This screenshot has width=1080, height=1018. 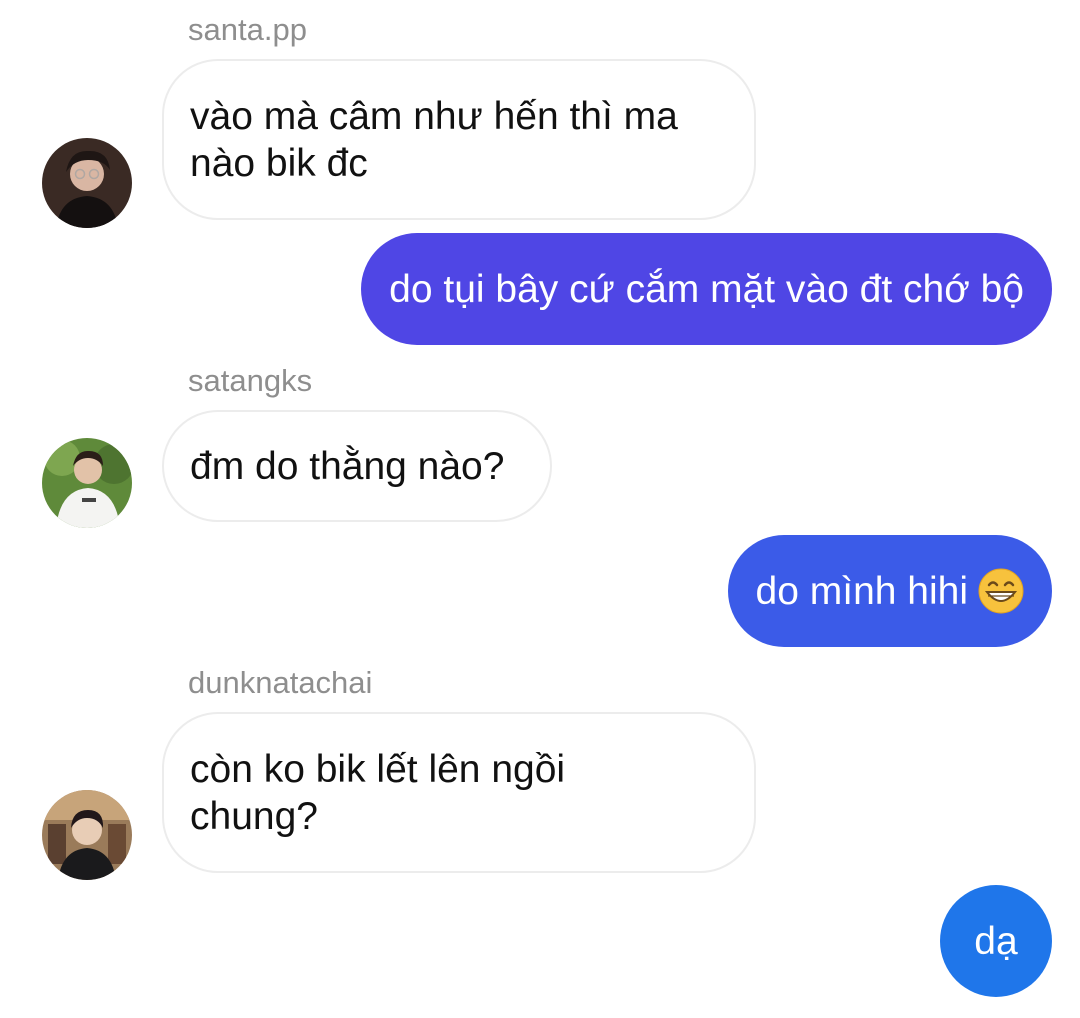 I want to click on message-text: còn ko bik lết lên ngồi chung?, so click(x=378, y=792).